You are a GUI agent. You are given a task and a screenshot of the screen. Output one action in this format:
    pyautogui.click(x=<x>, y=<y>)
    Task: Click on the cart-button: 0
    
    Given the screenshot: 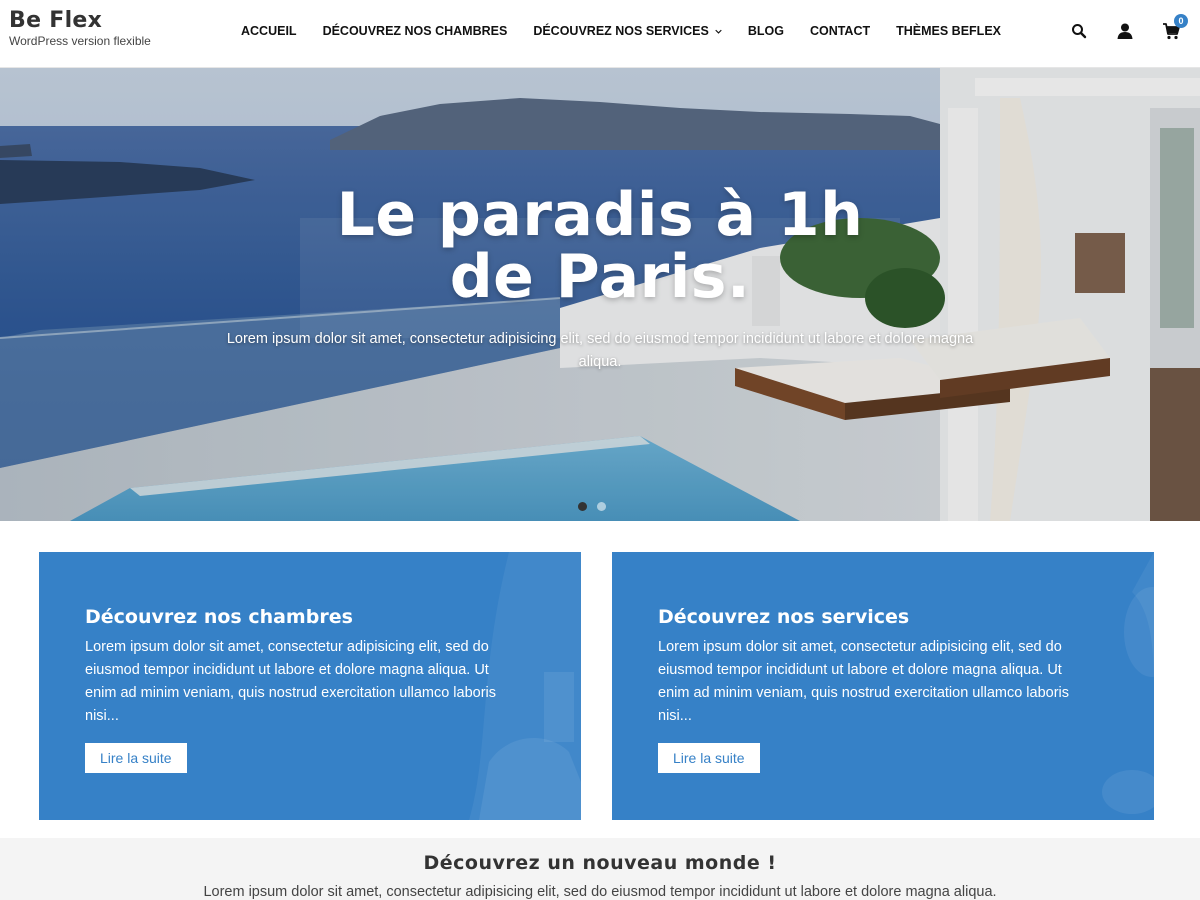 What is the action you would take?
    pyautogui.click(x=1175, y=27)
    